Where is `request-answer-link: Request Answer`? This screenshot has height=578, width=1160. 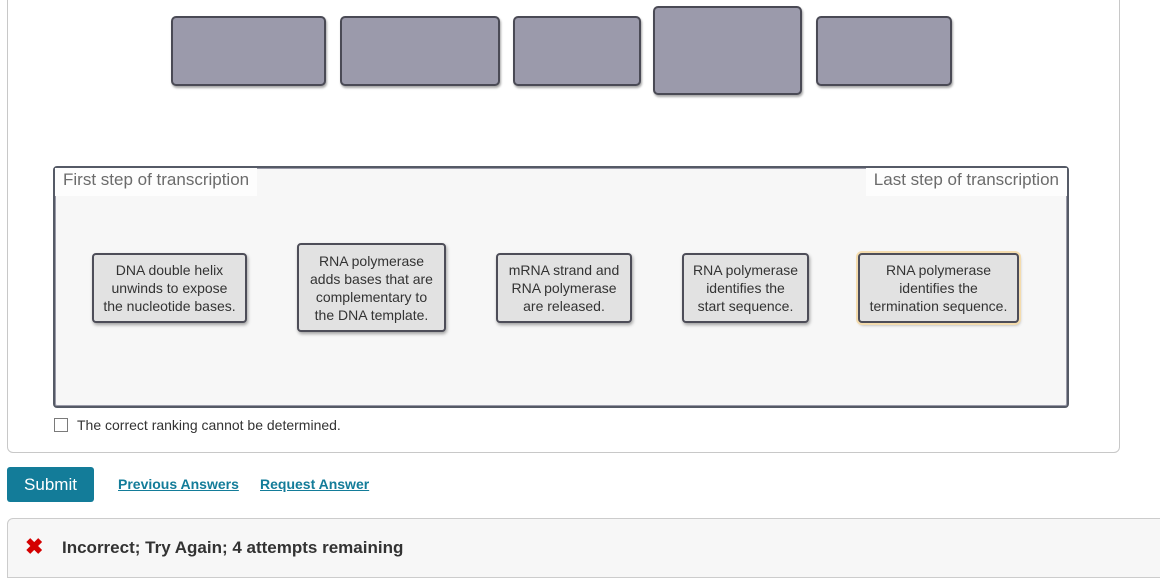
request-answer-link: Request Answer is located at coordinates (314, 484).